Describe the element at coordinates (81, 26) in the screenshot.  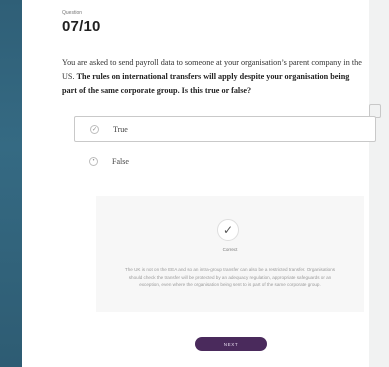
I see `question-counter: 07/10` at that location.